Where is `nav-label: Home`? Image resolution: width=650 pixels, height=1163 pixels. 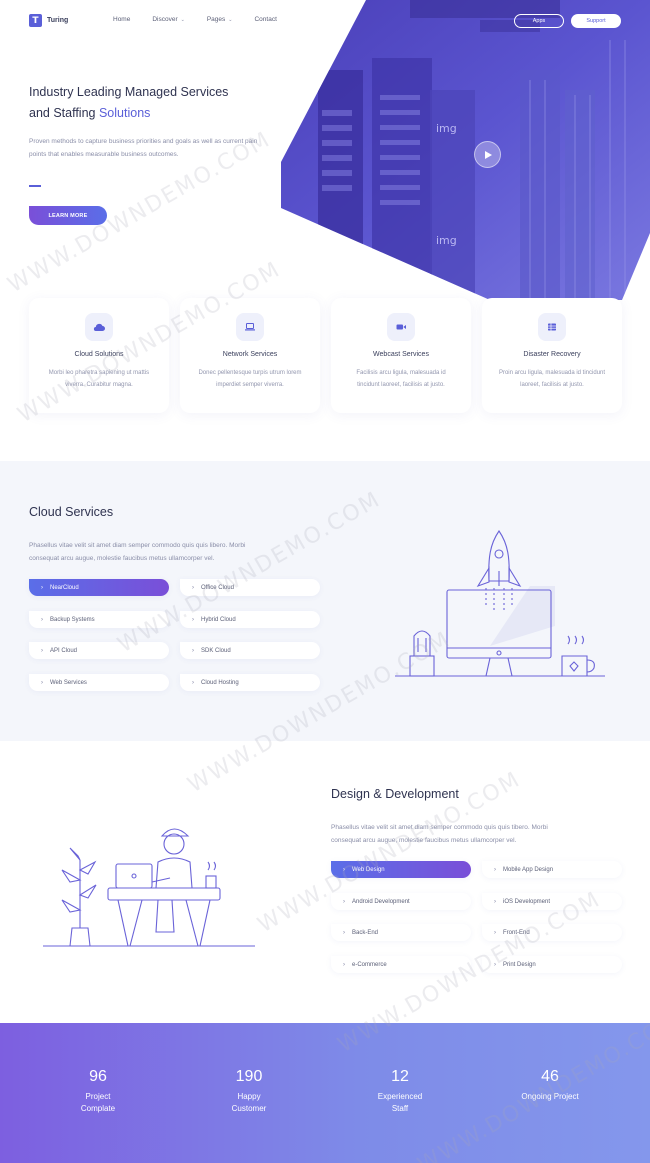 nav-label: Home is located at coordinates (122, 19).